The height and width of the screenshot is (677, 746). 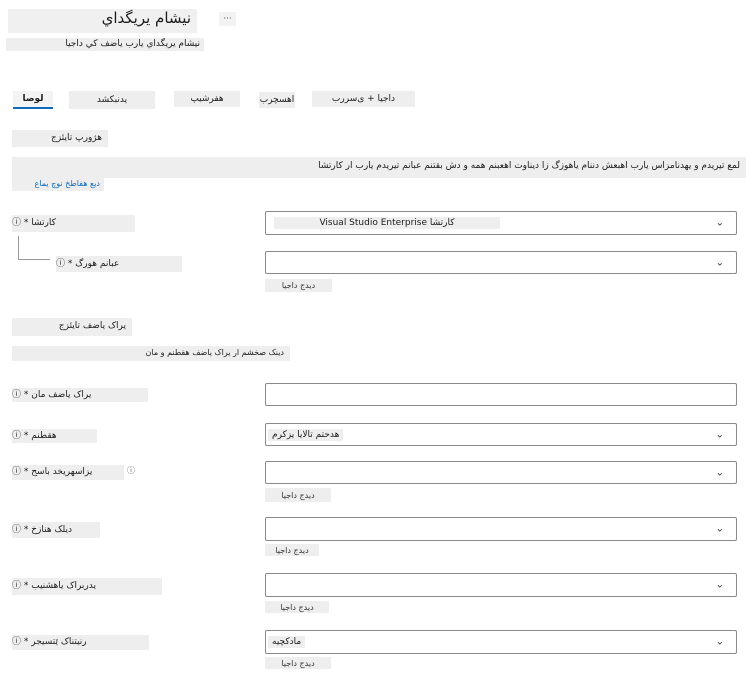 What do you see at coordinates (60, 138) in the screenshot?
I see `project-details-heading: هژورپ تایئزج` at bounding box center [60, 138].